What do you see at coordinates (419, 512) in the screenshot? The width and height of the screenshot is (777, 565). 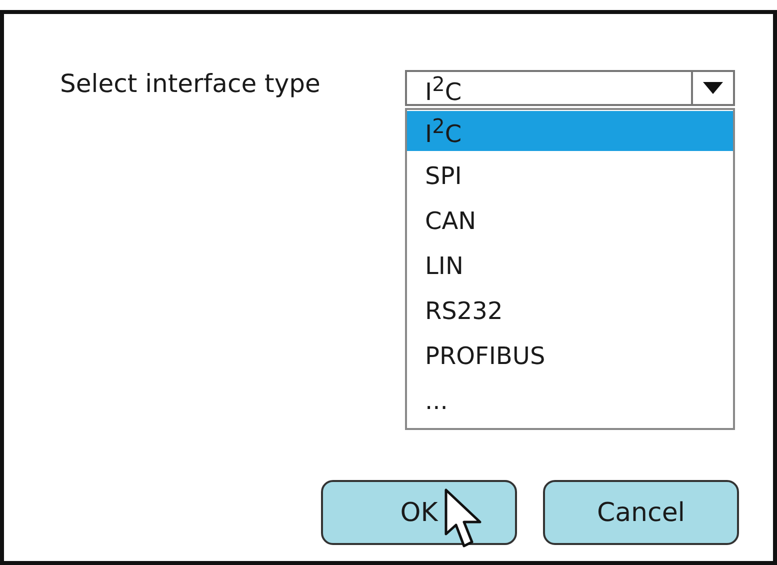 I see `ok-button: OK` at bounding box center [419, 512].